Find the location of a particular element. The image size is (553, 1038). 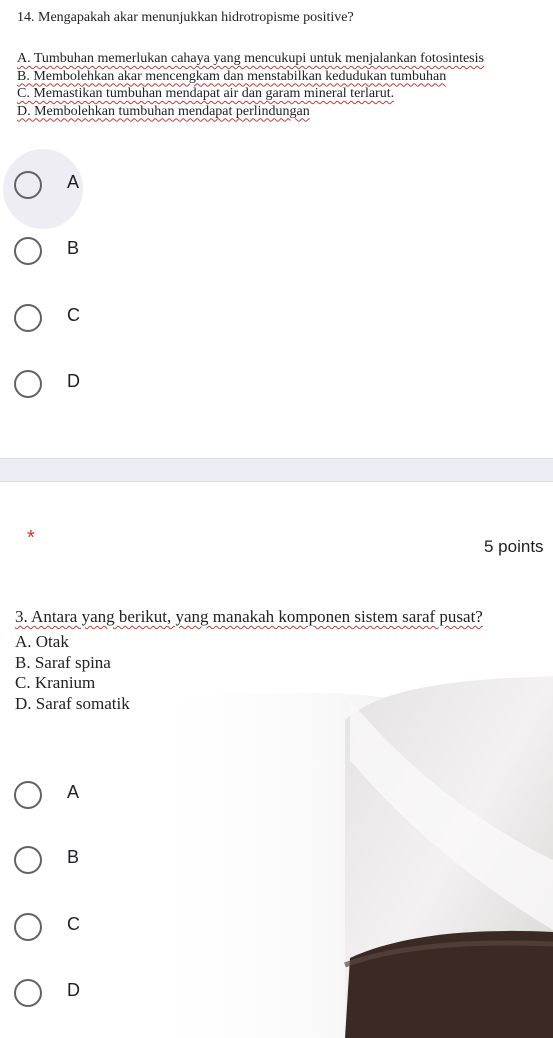

points-label: 5 points is located at coordinates (514, 546).